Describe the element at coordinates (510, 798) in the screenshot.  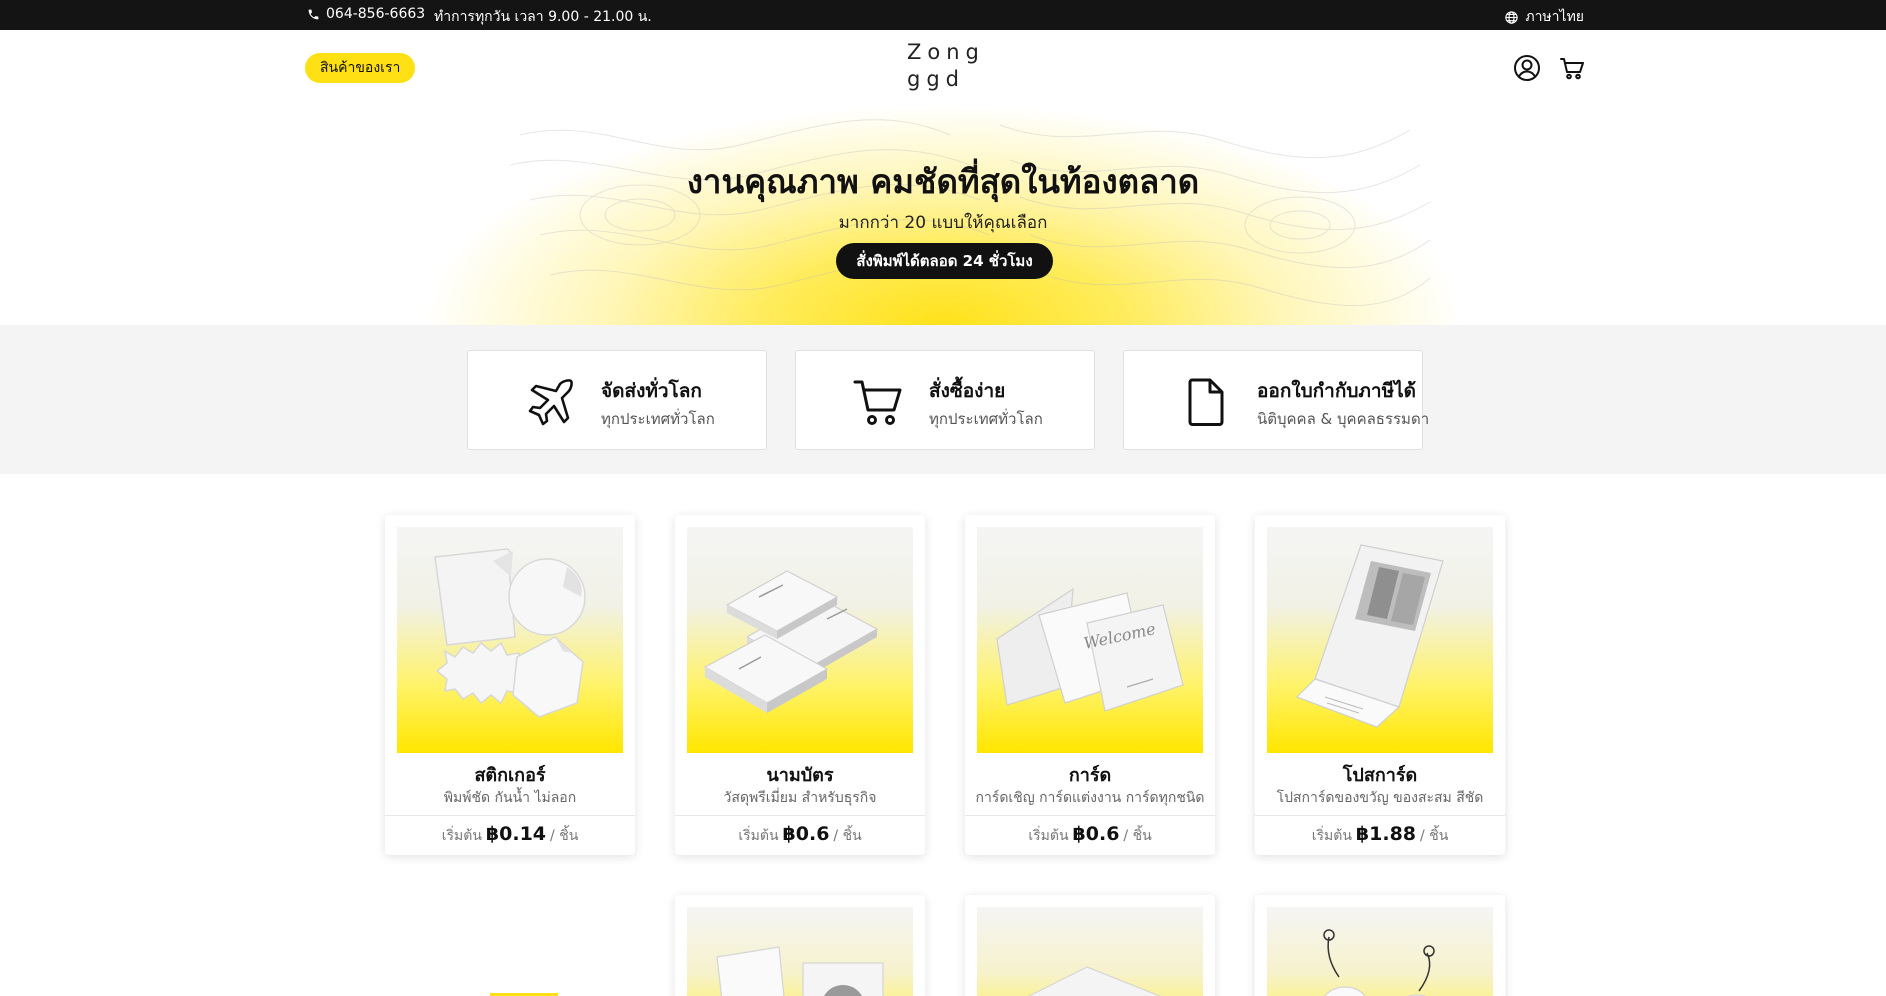
I see `product-description: พิมพ์ชัด กันน้ำ ไม่ลอก` at that location.